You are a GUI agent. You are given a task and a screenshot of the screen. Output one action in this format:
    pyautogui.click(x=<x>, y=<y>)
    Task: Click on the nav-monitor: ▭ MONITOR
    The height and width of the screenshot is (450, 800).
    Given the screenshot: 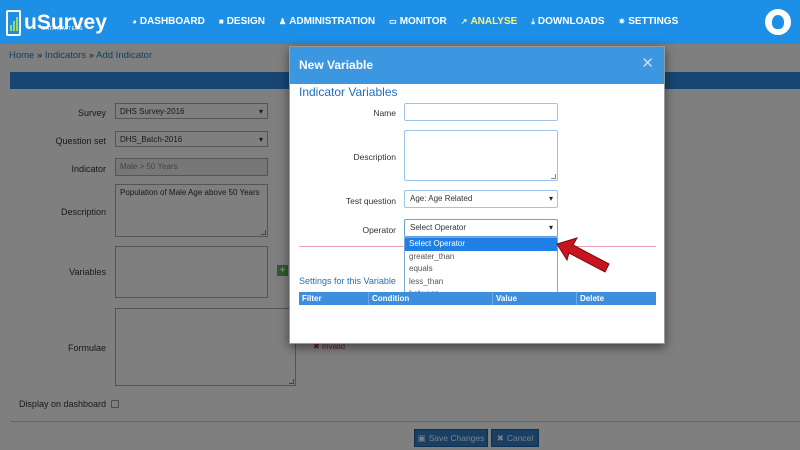 What is the action you would take?
    pyautogui.click(x=418, y=21)
    